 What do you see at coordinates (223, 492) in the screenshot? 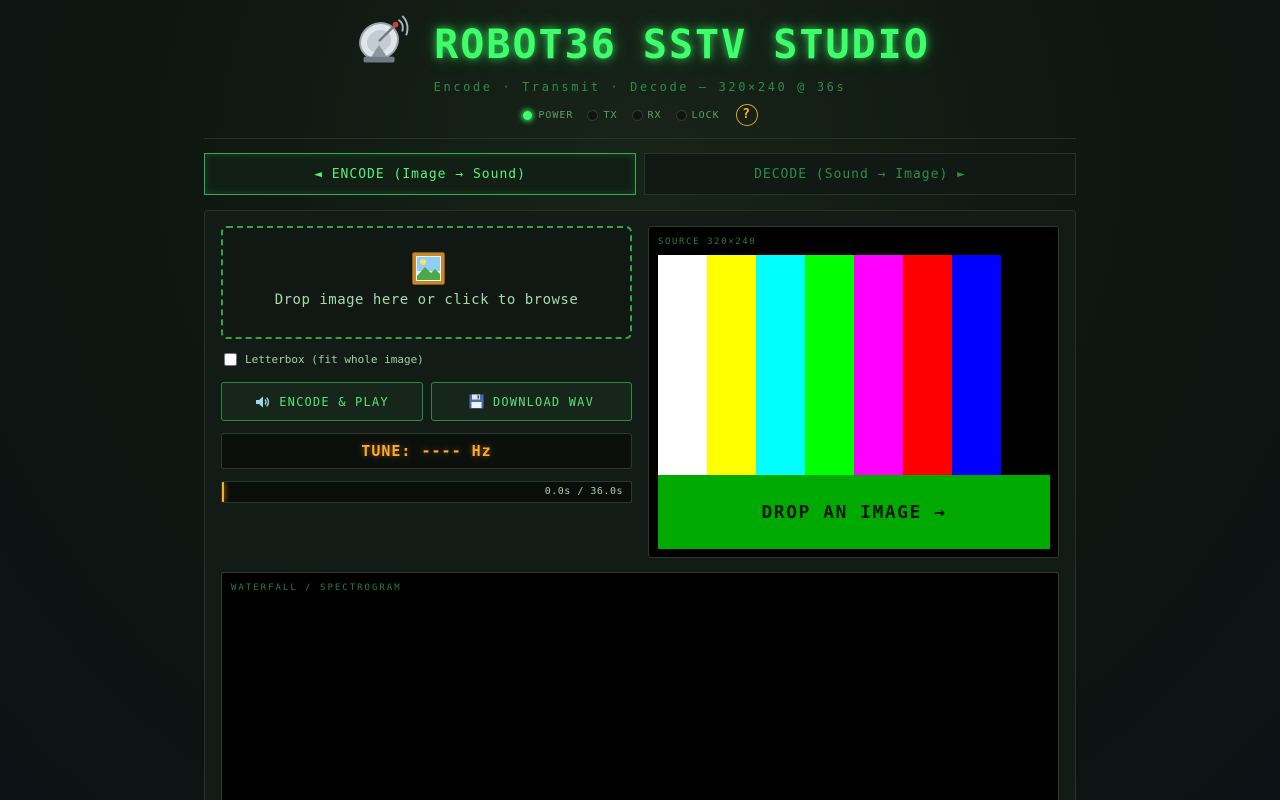
I see `progress-fill` at bounding box center [223, 492].